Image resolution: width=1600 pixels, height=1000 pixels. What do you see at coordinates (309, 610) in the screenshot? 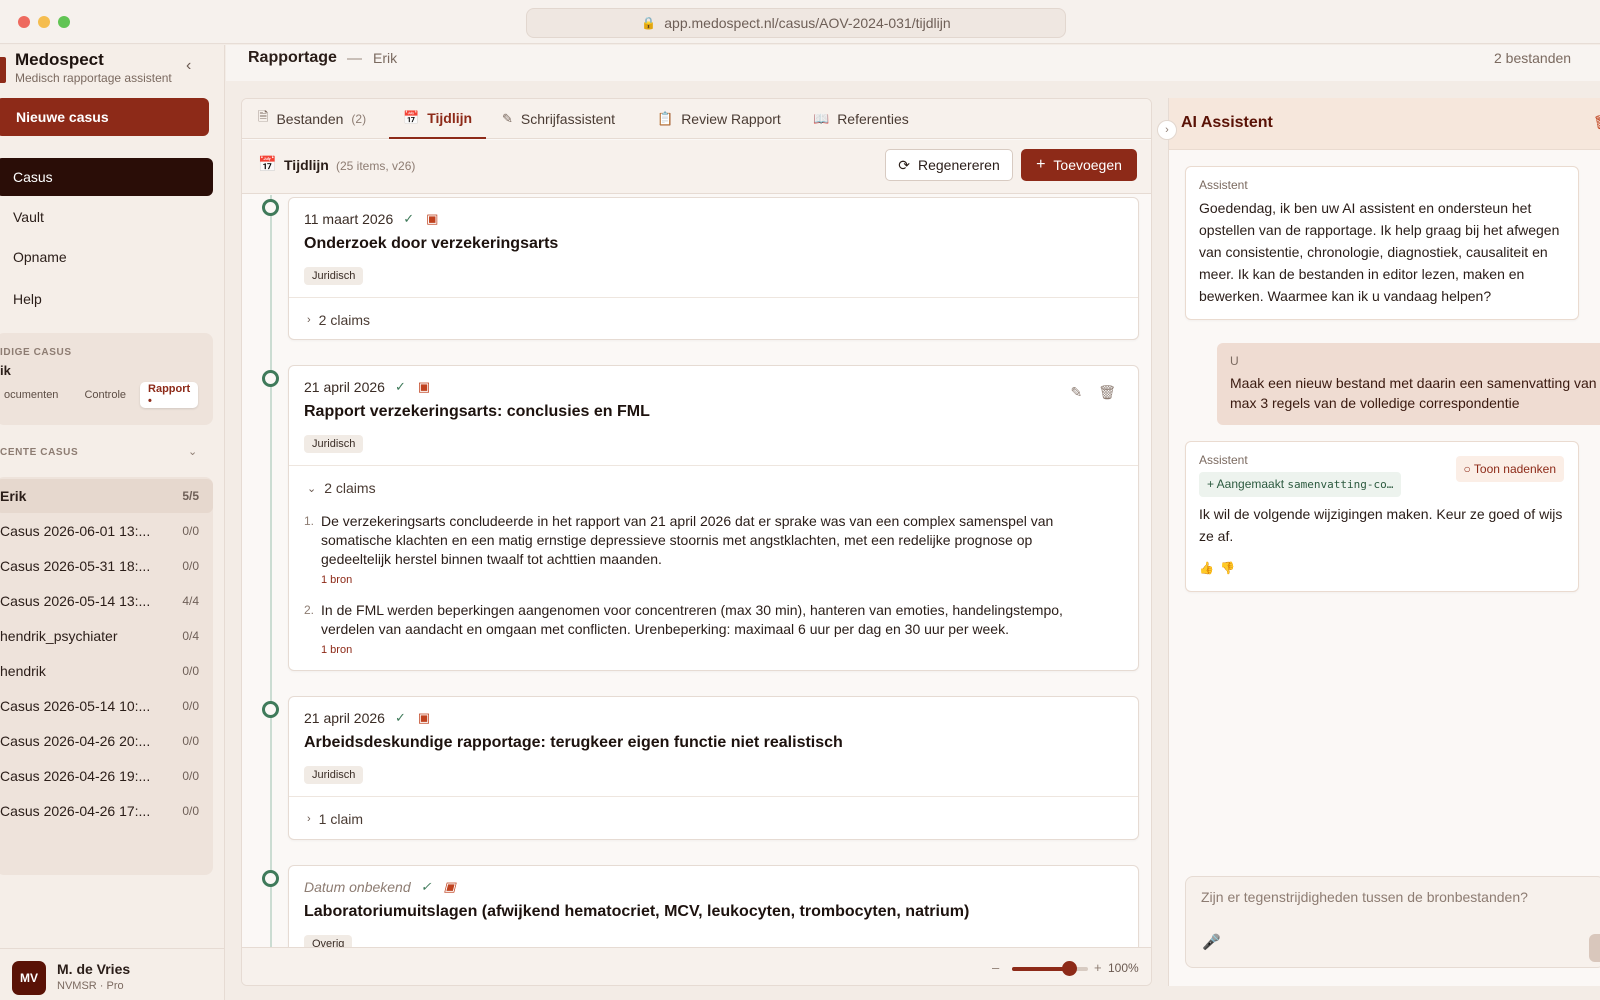
I see `claim-number: 2.` at bounding box center [309, 610].